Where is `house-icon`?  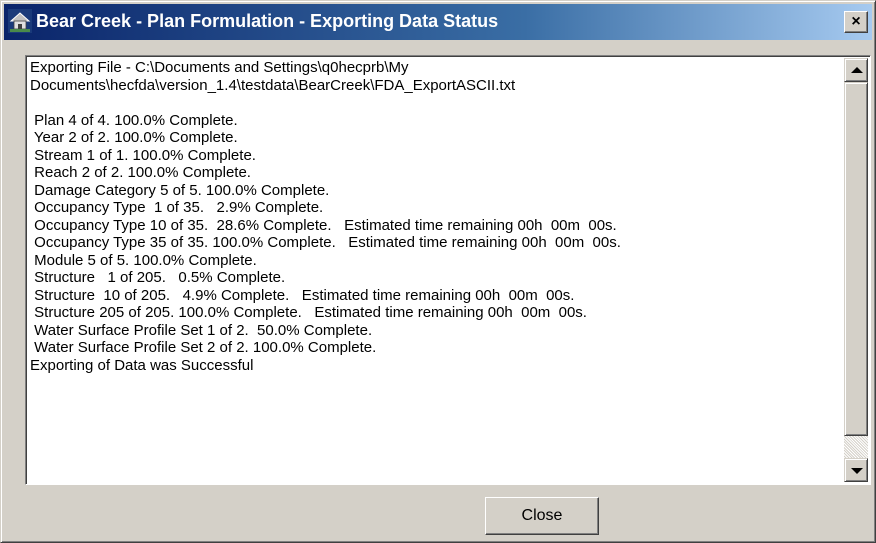
house-icon is located at coordinates (20, 21).